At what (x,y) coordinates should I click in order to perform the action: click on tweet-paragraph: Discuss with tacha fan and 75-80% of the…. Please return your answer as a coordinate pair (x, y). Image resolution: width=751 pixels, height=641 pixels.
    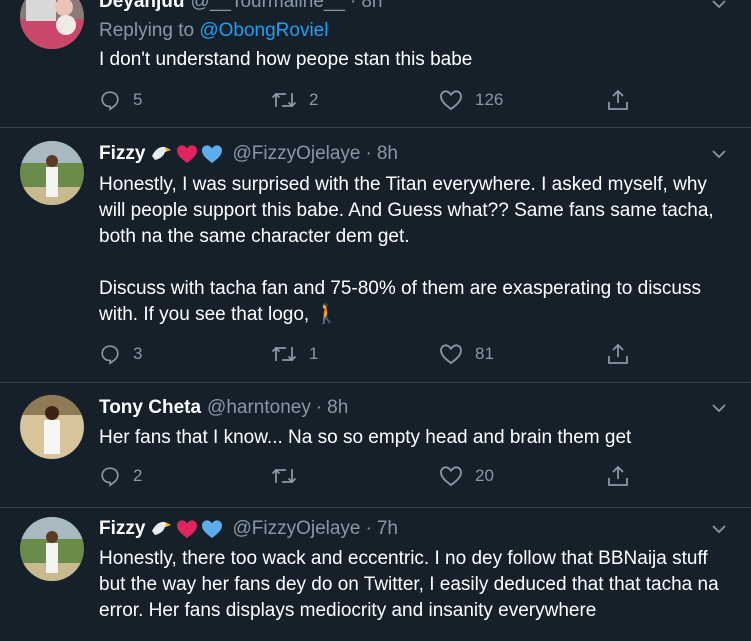
    Looking at the image, I should click on (400, 301).